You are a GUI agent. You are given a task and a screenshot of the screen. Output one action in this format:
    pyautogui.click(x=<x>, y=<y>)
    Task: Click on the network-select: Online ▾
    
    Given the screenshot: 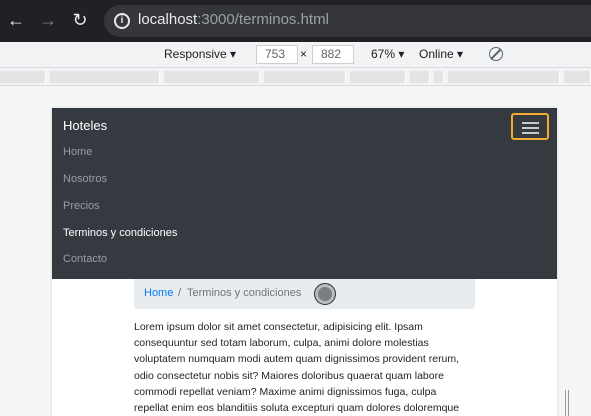 What is the action you would take?
    pyautogui.click(x=441, y=54)
    